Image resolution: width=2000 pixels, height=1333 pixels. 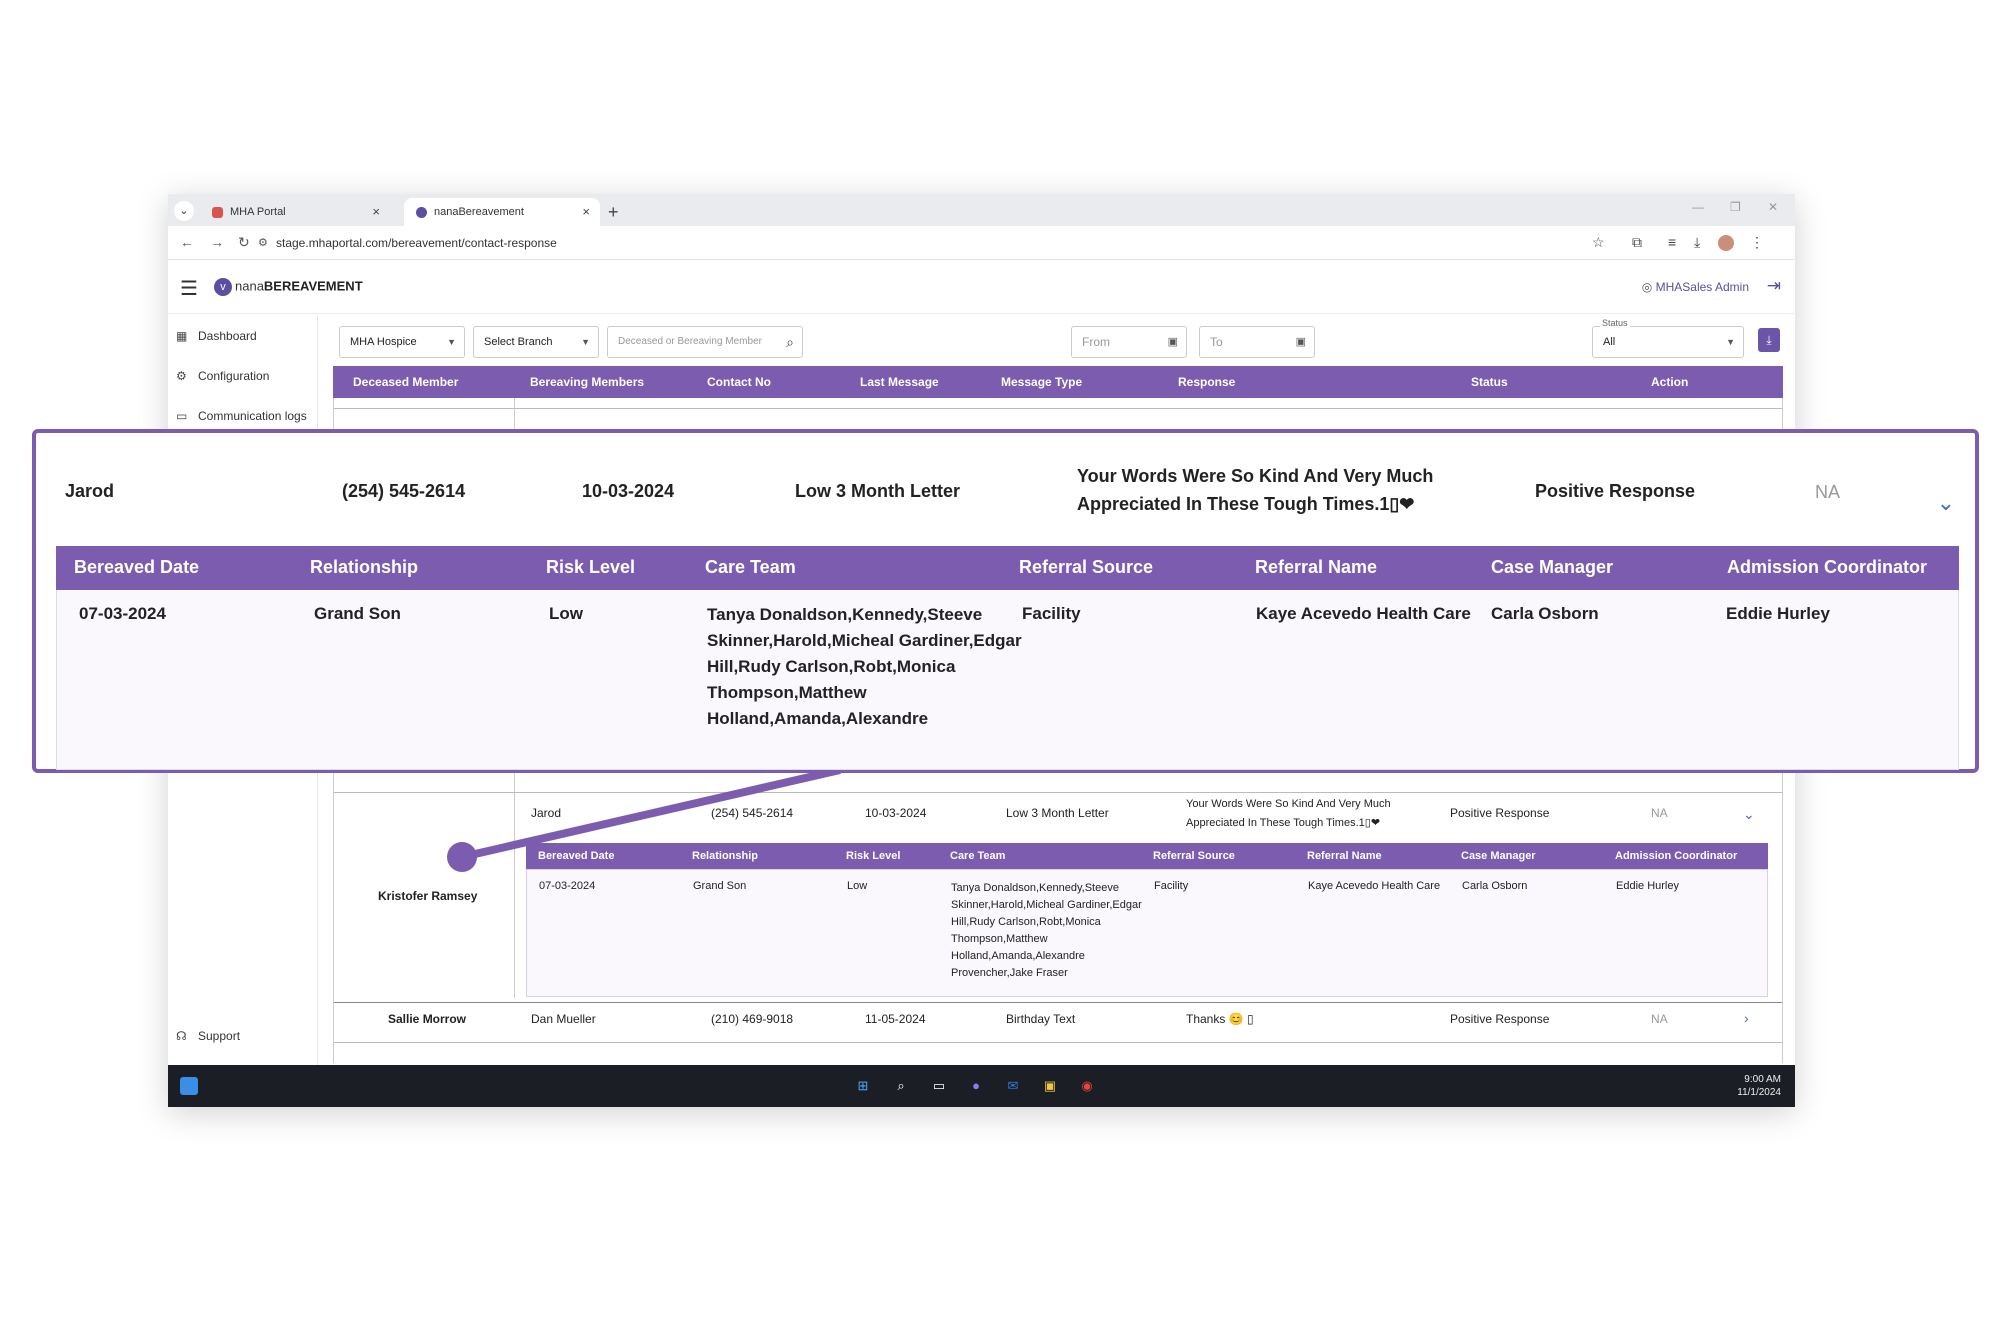 What do you see at coordinates (1702, 287) in the screenshot?
I see `user-name: MHASales Admin` at bounding box center [1702, 287].